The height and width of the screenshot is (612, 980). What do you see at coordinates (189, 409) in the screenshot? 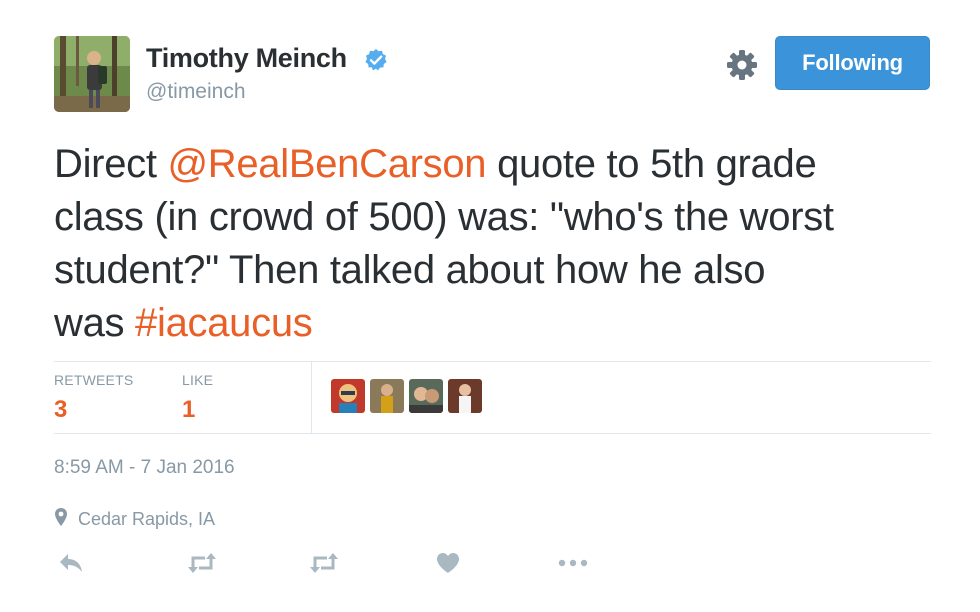
I see `likes-count: 1` at bounding box center [189, 409].